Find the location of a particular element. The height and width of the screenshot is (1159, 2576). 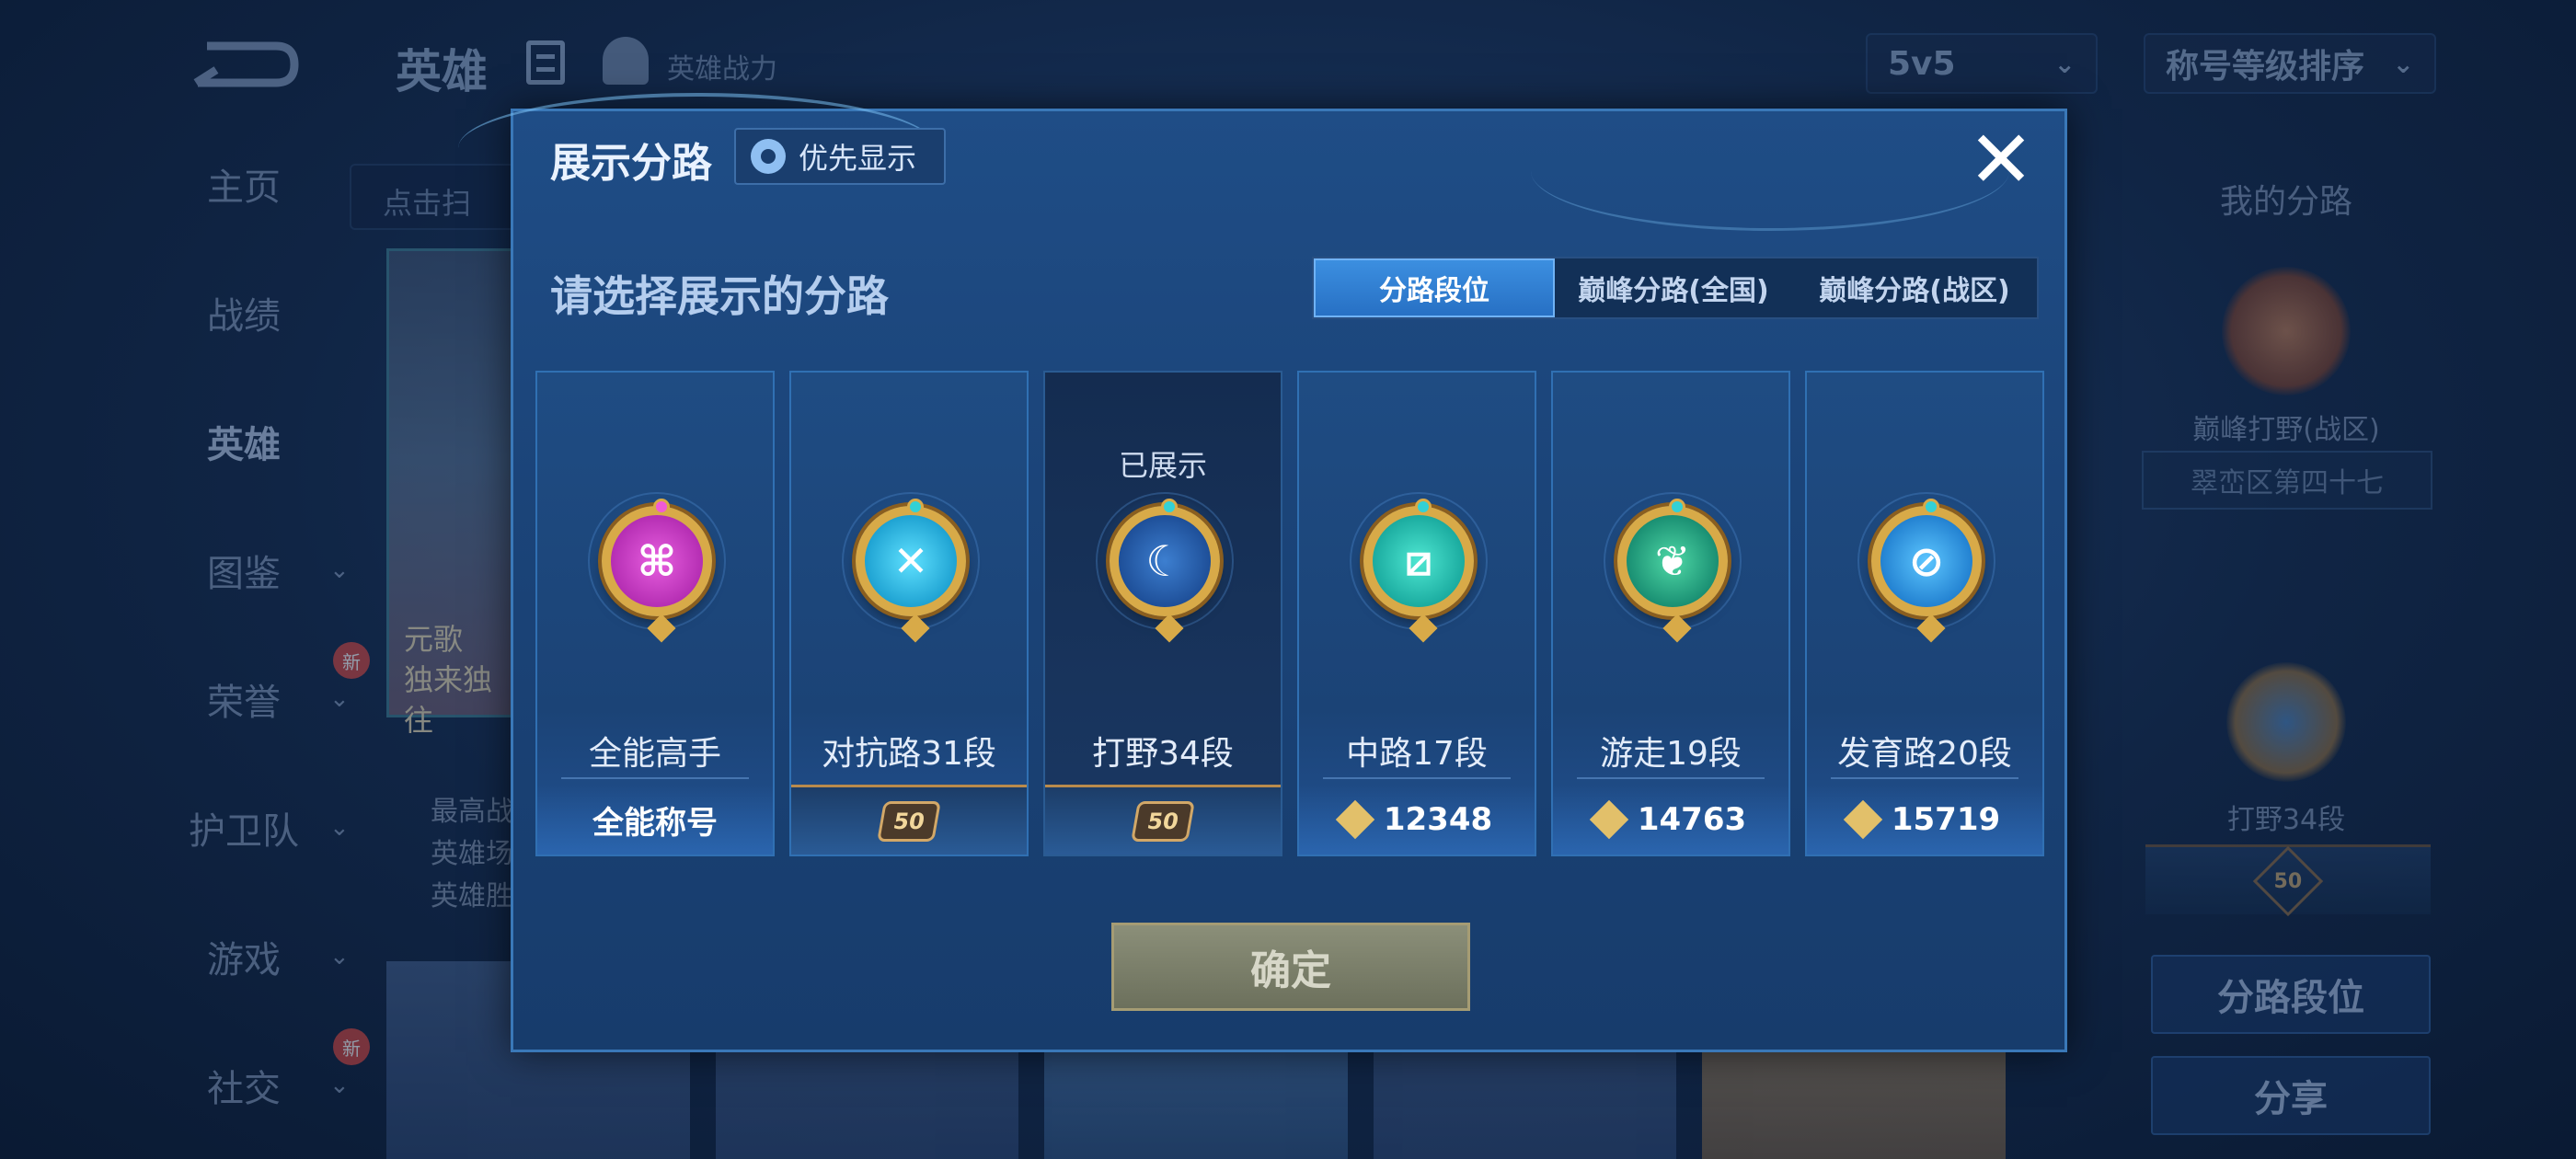

hero-info: 最高战 英雄场 英雄胜 is located at coordinates (472, 854).